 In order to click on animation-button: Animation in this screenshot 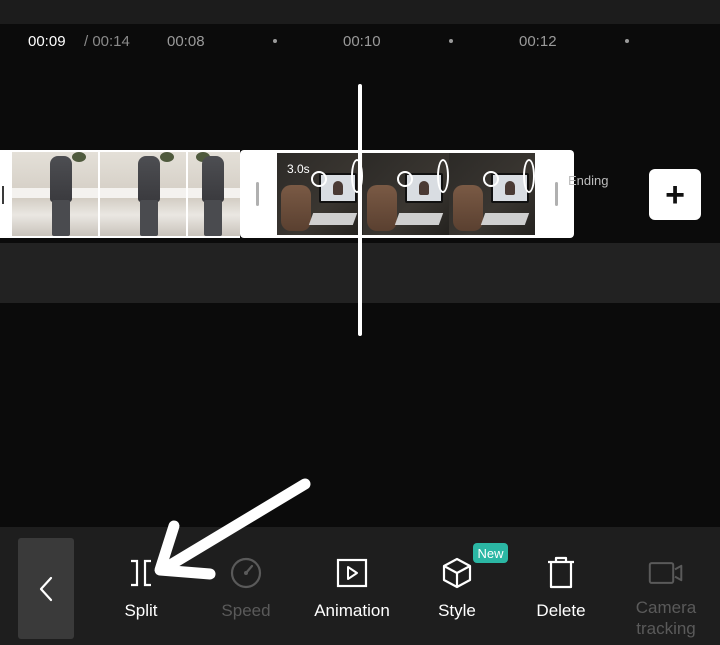, I will do `click(352, 586)`.